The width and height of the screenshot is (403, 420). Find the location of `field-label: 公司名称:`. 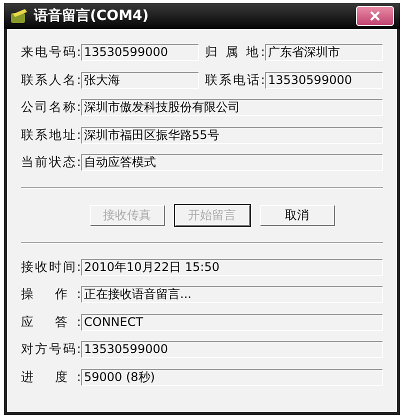

field-label: 公司名称: is located at coordinates (51, 107).